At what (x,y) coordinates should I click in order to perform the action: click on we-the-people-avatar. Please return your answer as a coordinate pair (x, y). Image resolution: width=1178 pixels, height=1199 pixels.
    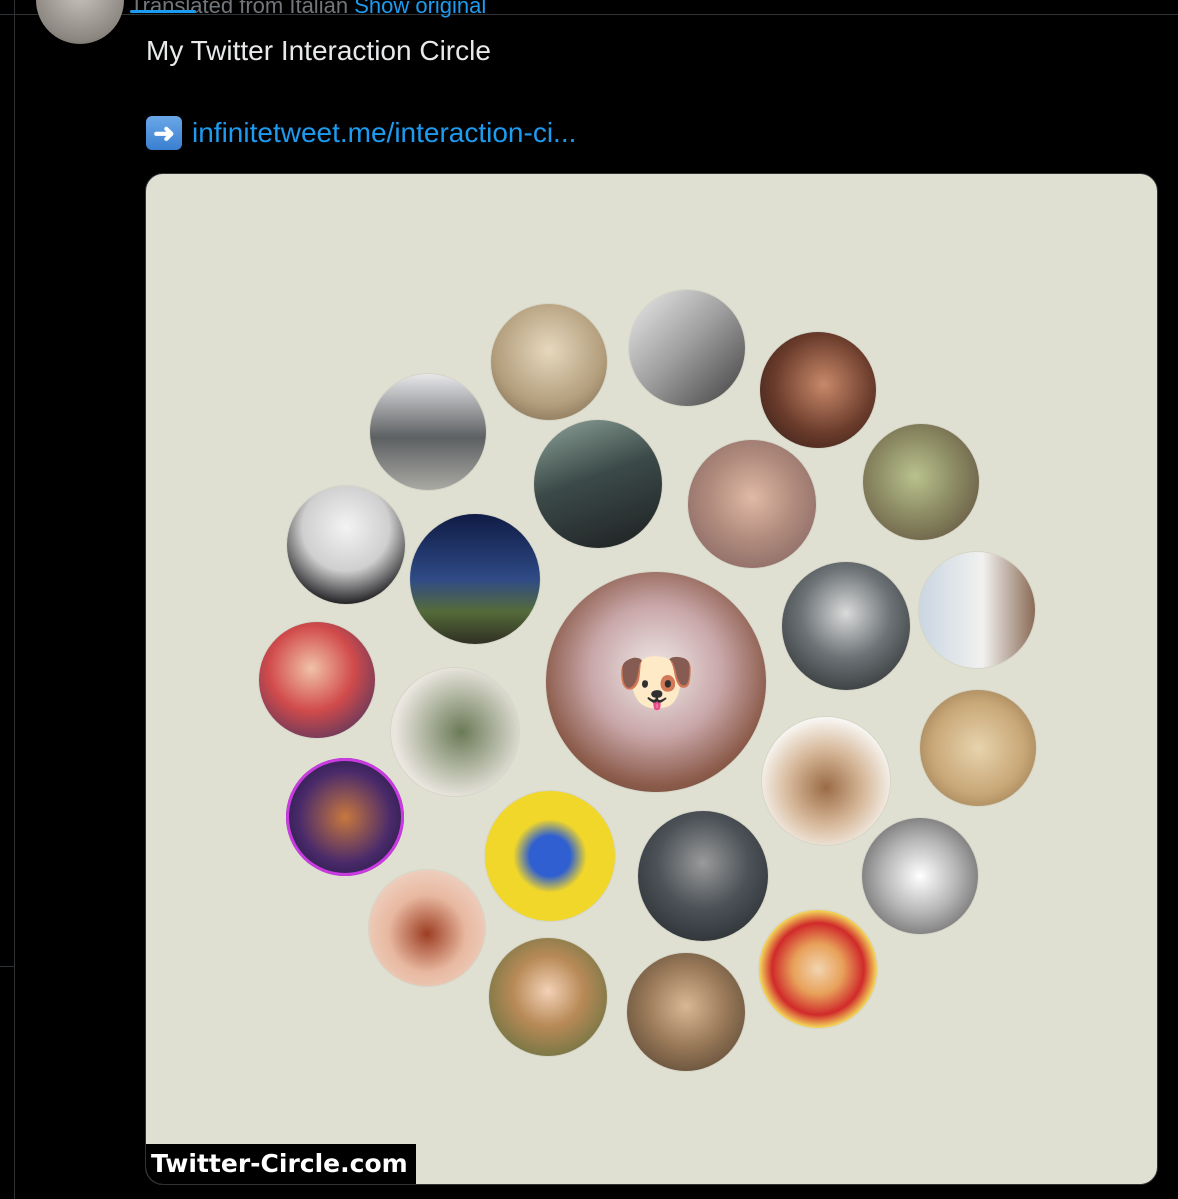
    Looking at the image, I should click on (978, 748).